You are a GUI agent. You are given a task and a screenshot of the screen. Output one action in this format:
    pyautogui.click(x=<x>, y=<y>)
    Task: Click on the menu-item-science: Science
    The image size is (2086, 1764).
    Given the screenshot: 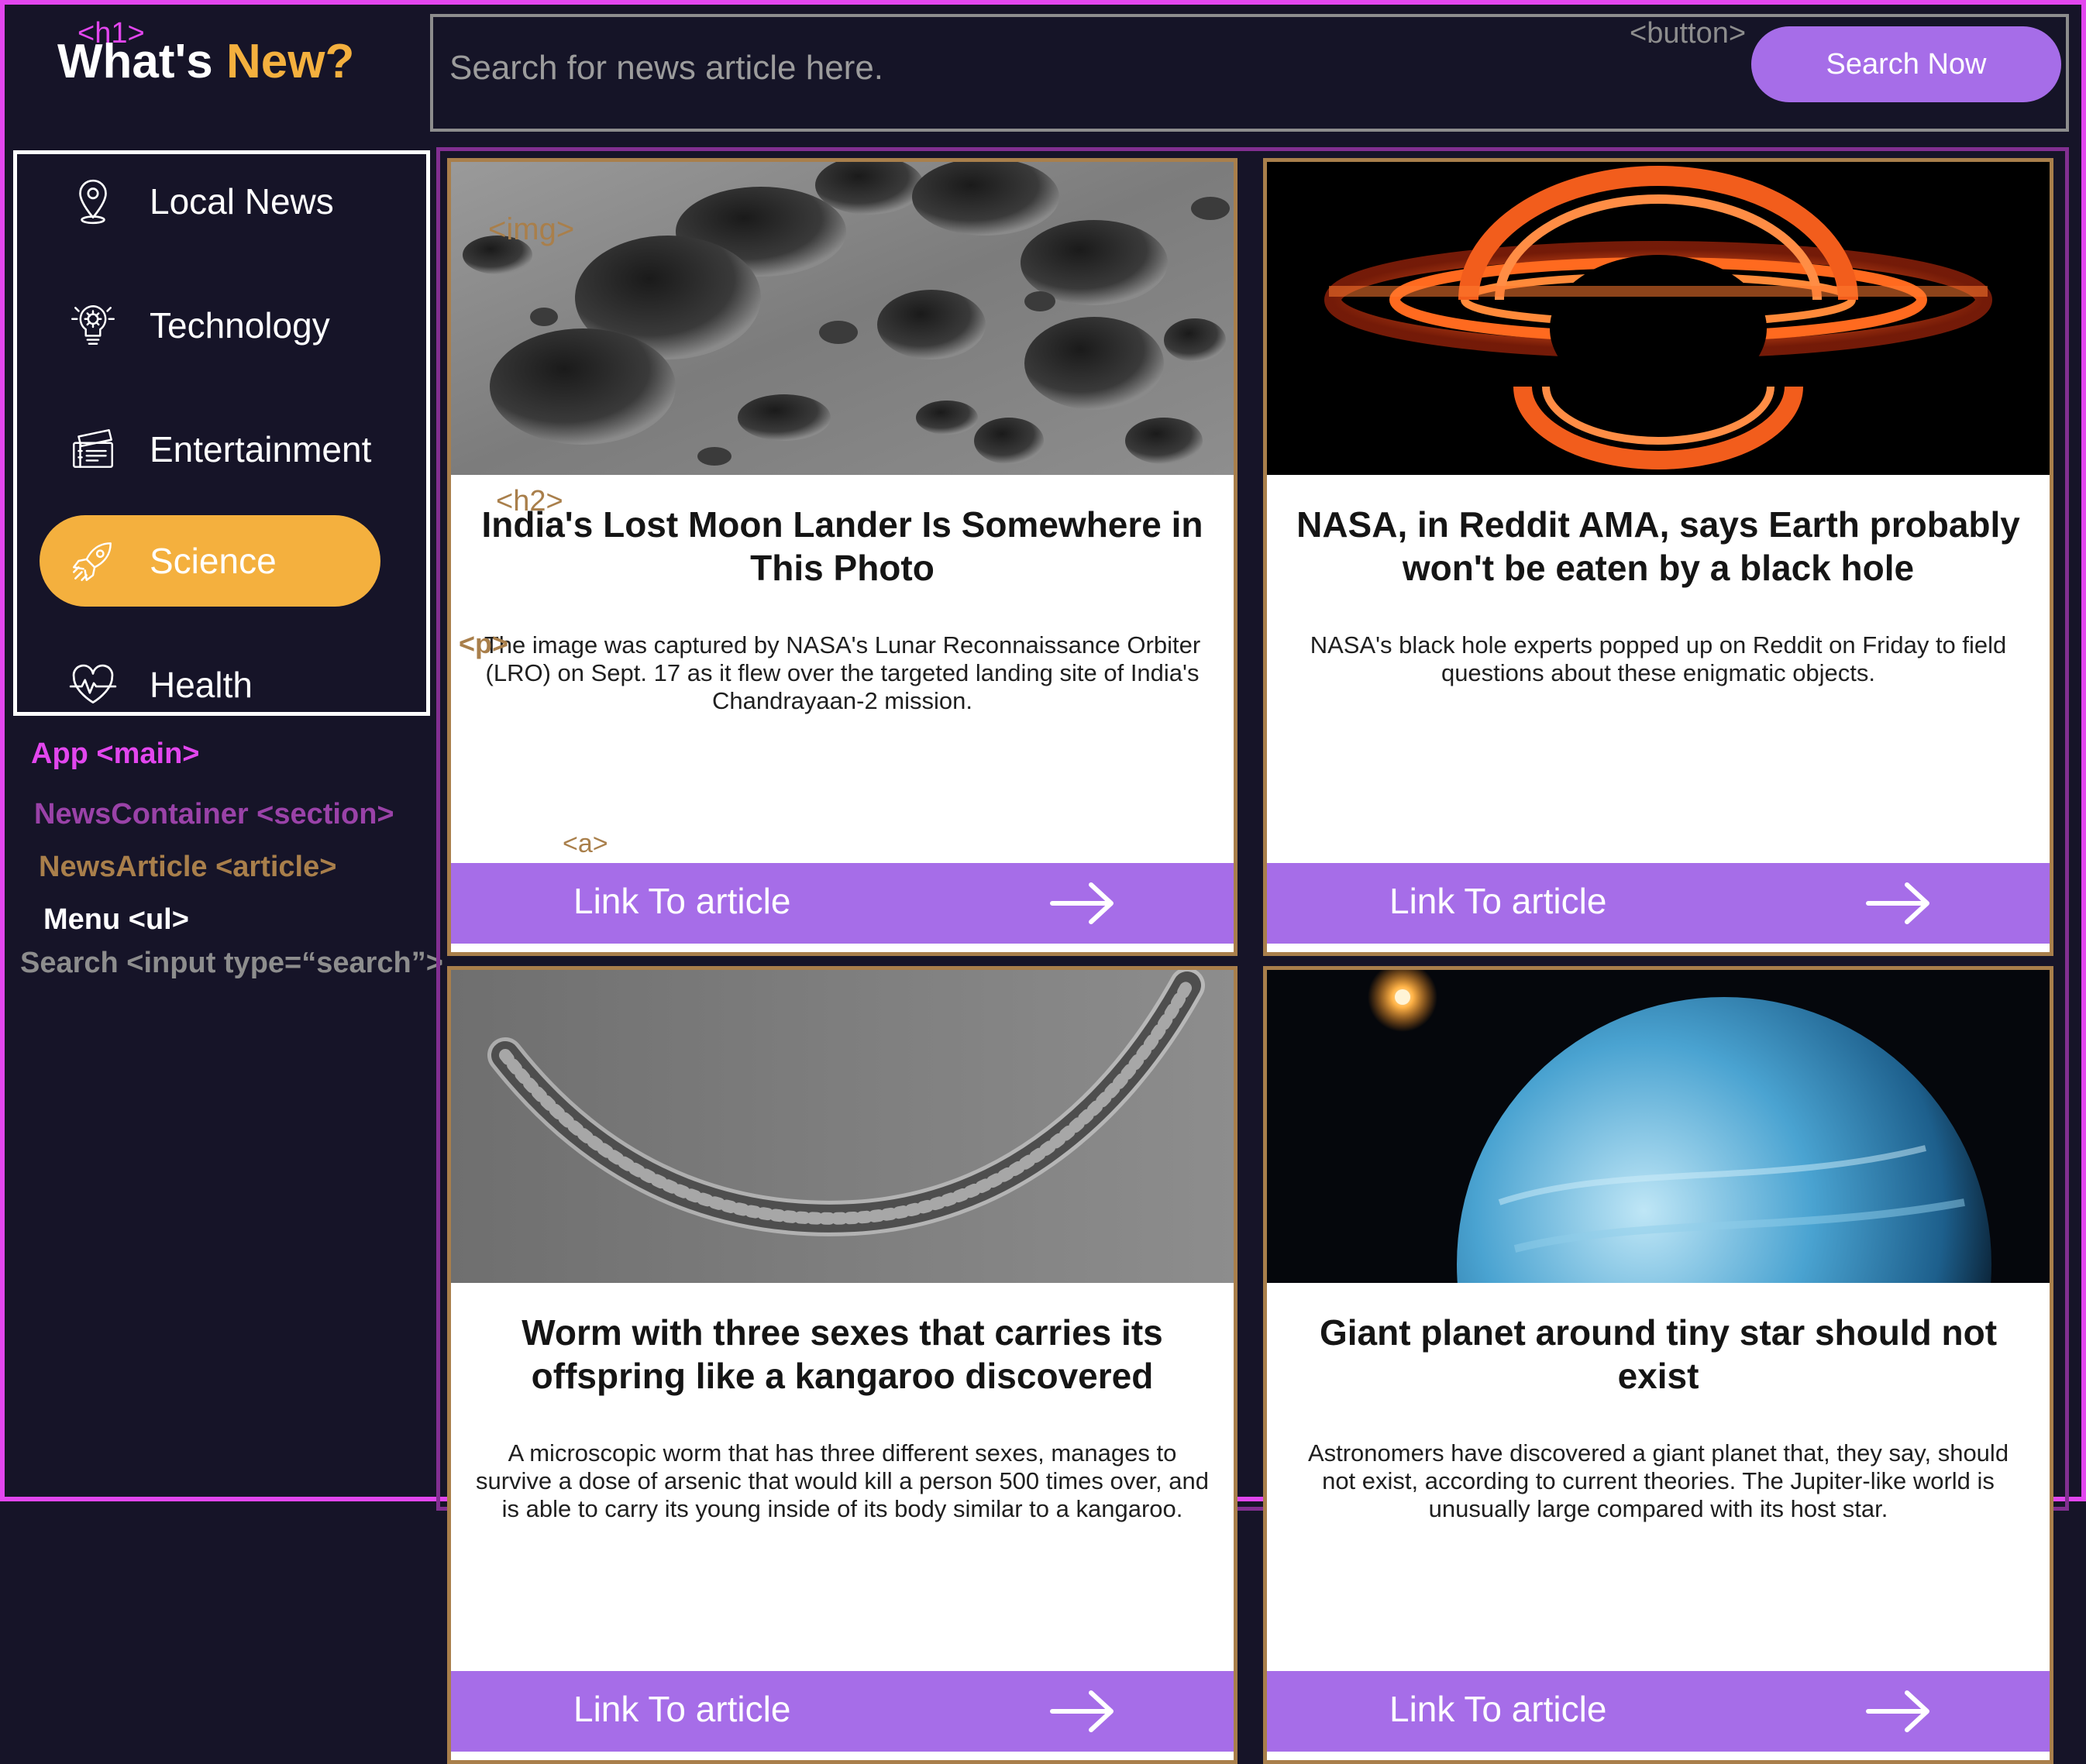 What is the action you would take?
    pyautogui.click(x=210, y=561)
    